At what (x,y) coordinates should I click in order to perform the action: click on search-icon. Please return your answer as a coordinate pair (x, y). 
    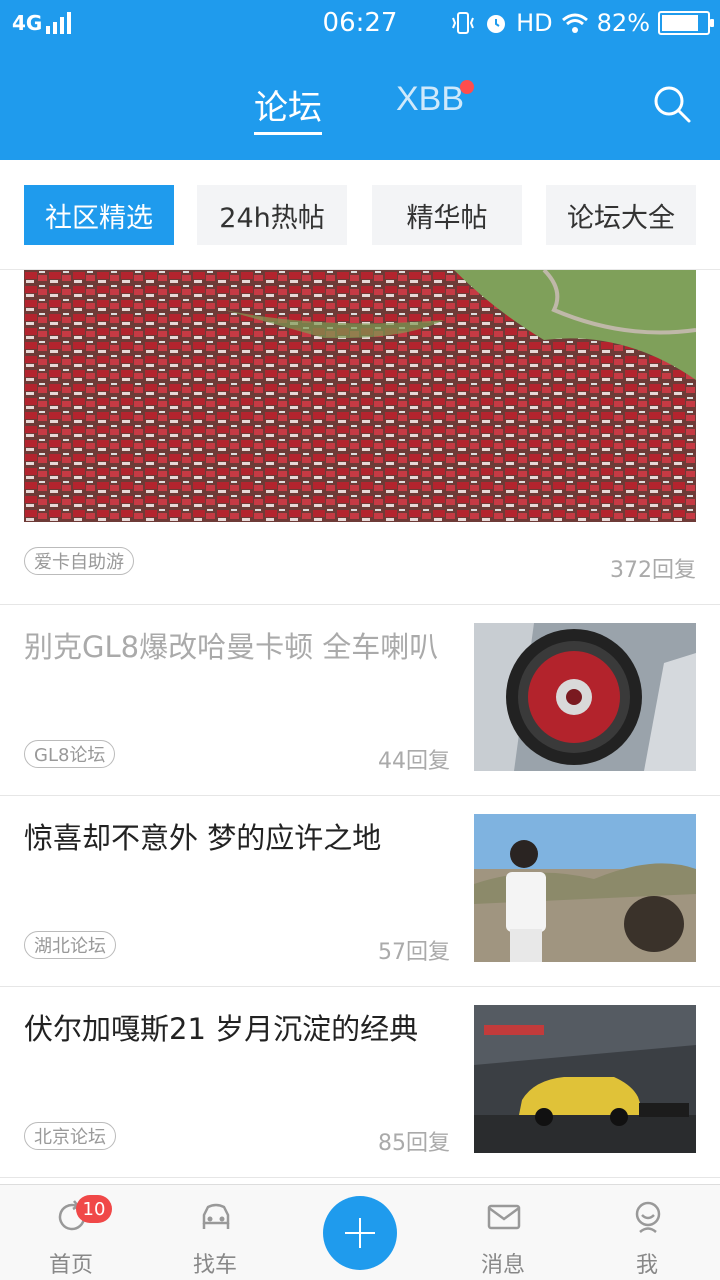
    Looking at the image, I should click on (672, 104).